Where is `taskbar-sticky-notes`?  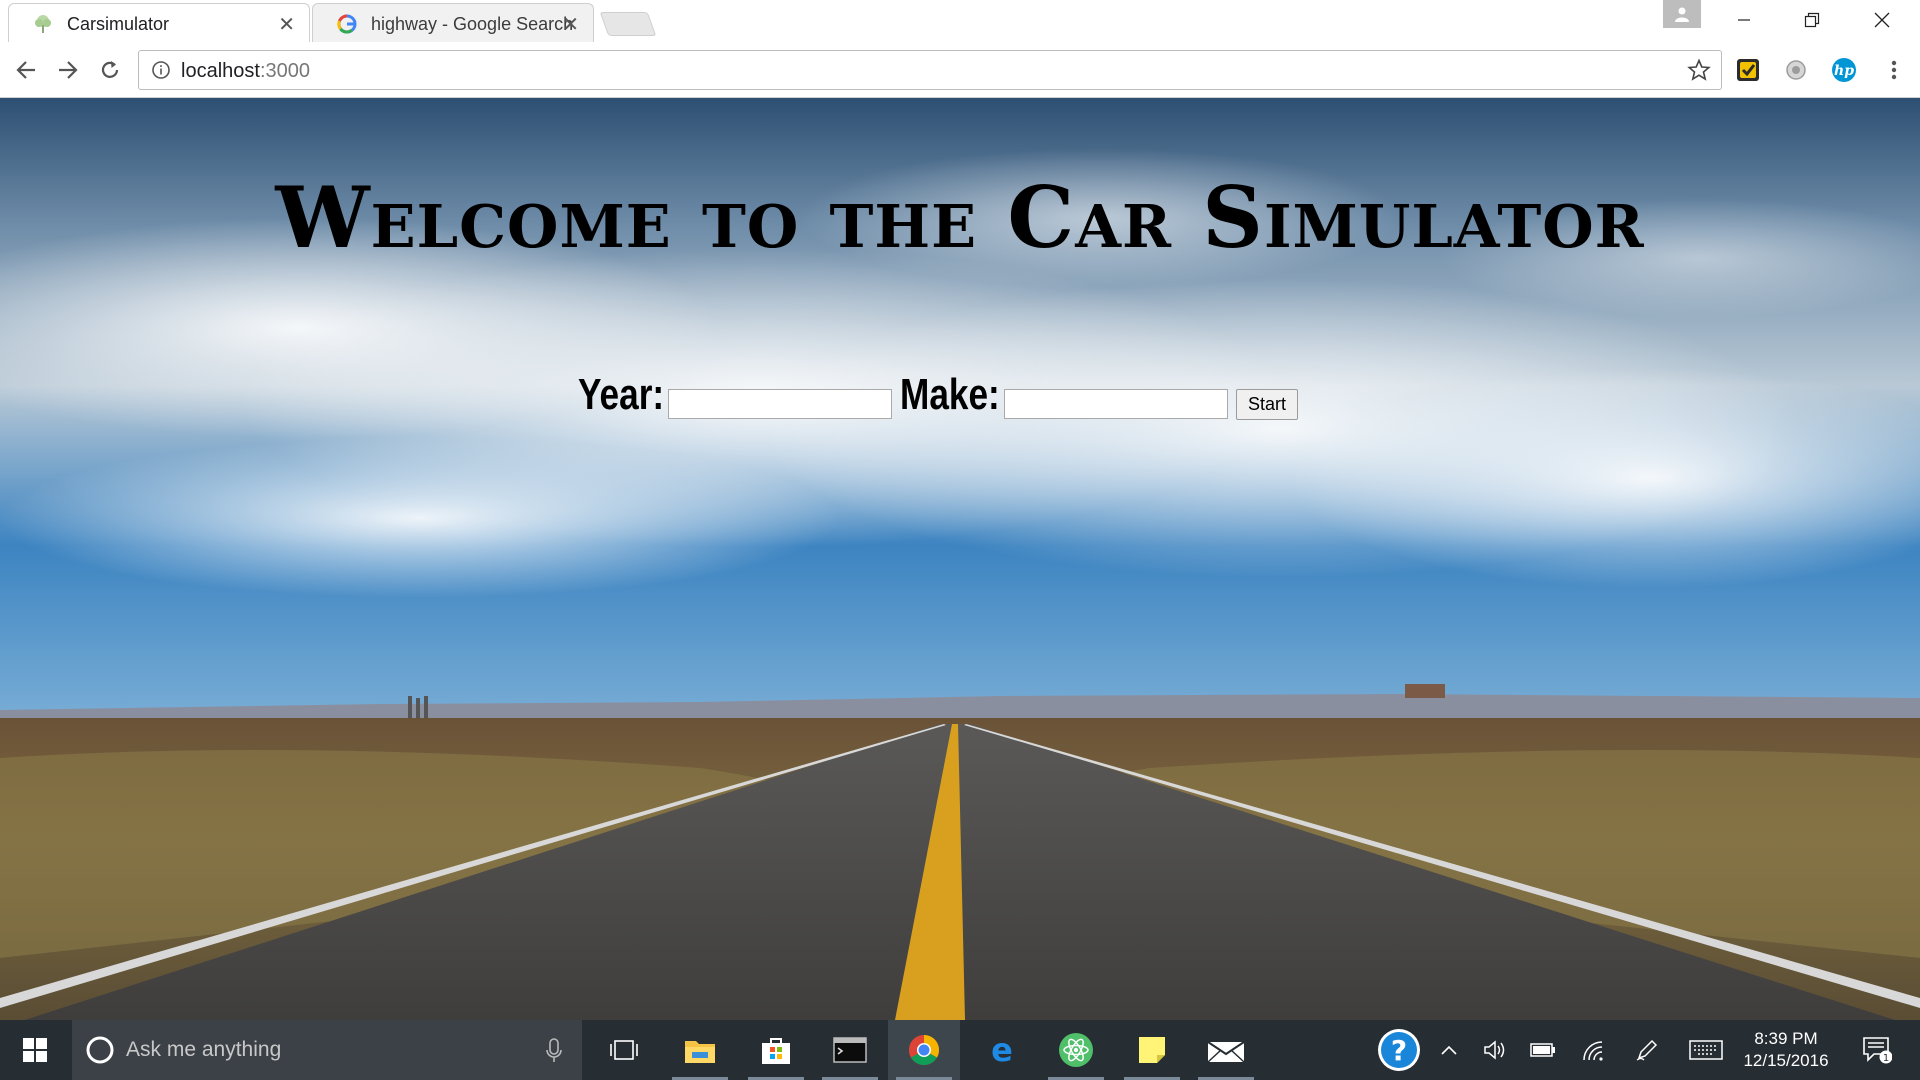
taskbar-sticky-notes is located at coordinates (1152, 1050).